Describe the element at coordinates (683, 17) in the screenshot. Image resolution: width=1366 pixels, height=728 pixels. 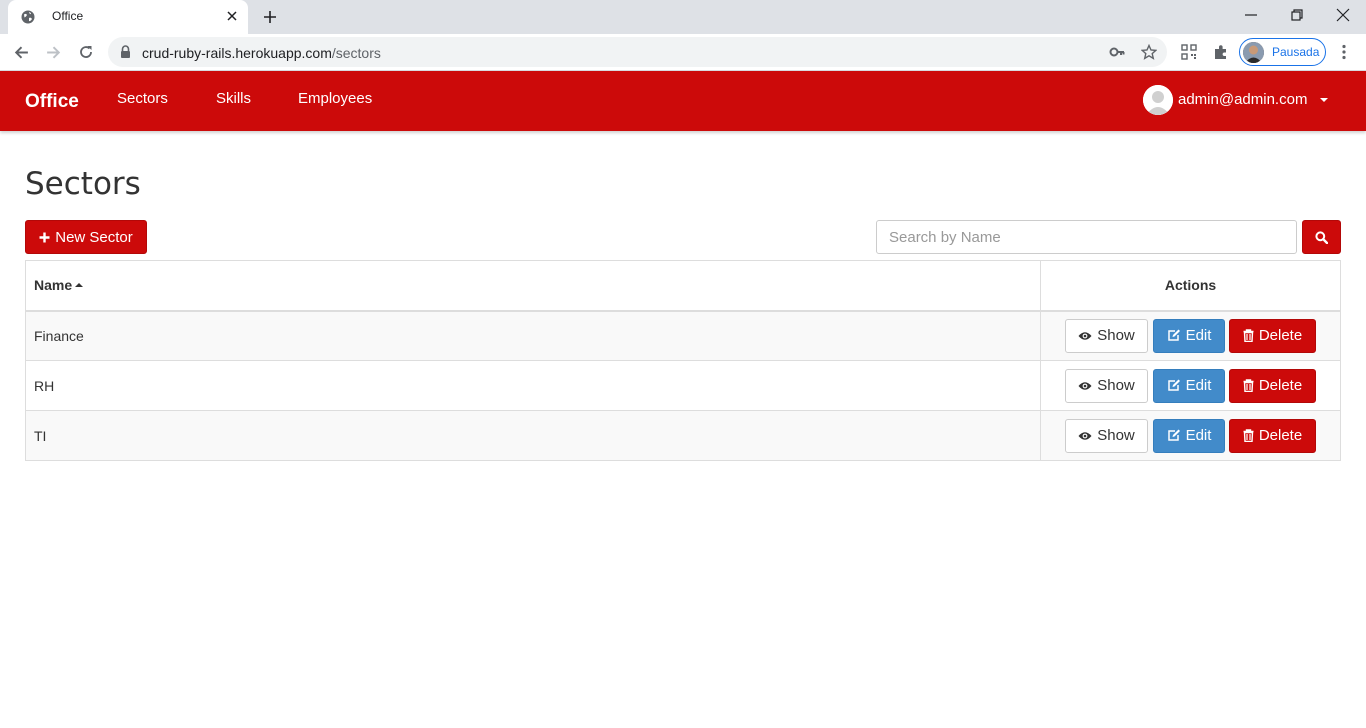
I see `browser-tab-strip: Office` at that location.